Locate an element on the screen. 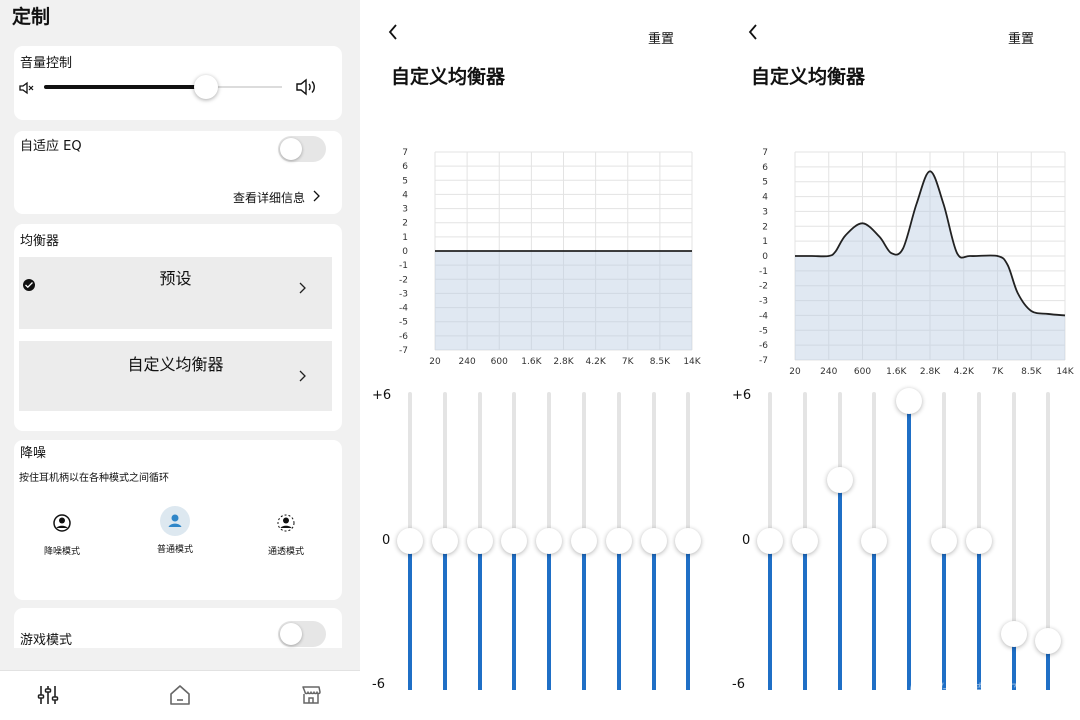 This screenshot has width=1080, height=720. y-tick-label: -1 is located at coordinates (403, 266).